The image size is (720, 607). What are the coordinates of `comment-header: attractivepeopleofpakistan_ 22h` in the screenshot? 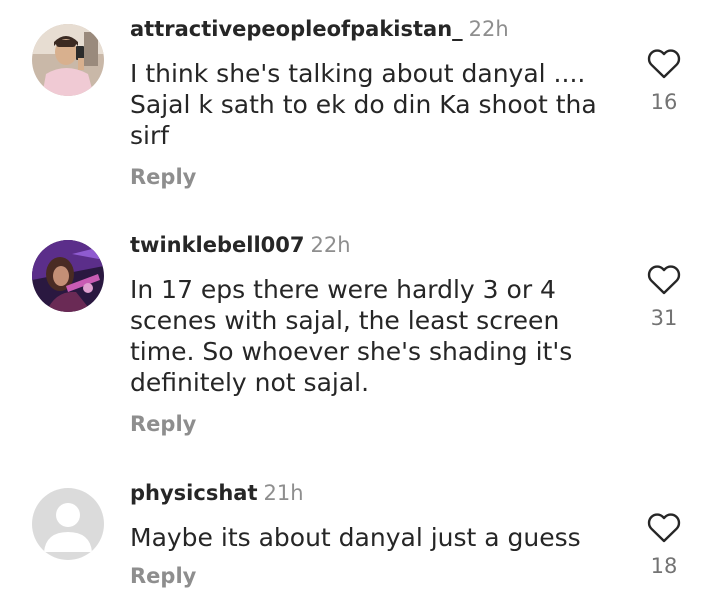 It's located at (319, 29).